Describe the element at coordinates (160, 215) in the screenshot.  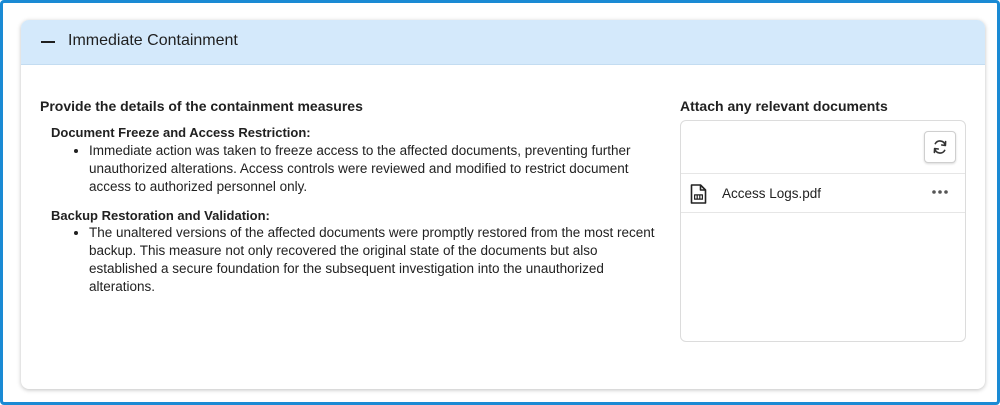
I see `measure-title: Backup Restoration and Validation:` at that location.